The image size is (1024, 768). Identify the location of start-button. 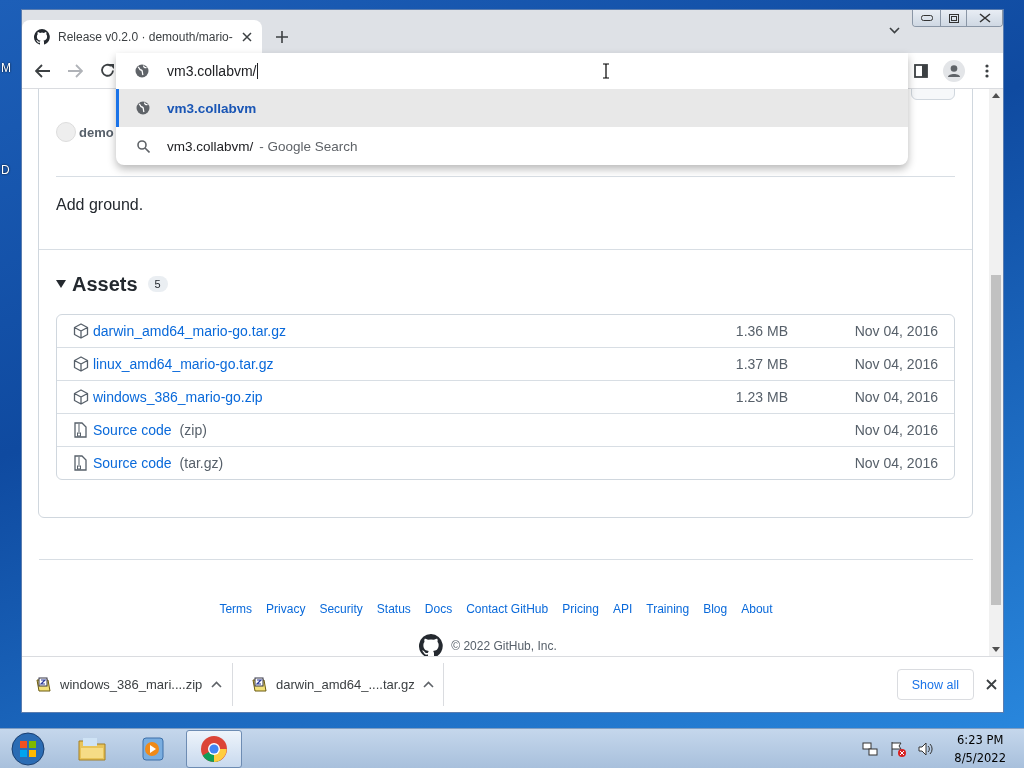
(28, 748).